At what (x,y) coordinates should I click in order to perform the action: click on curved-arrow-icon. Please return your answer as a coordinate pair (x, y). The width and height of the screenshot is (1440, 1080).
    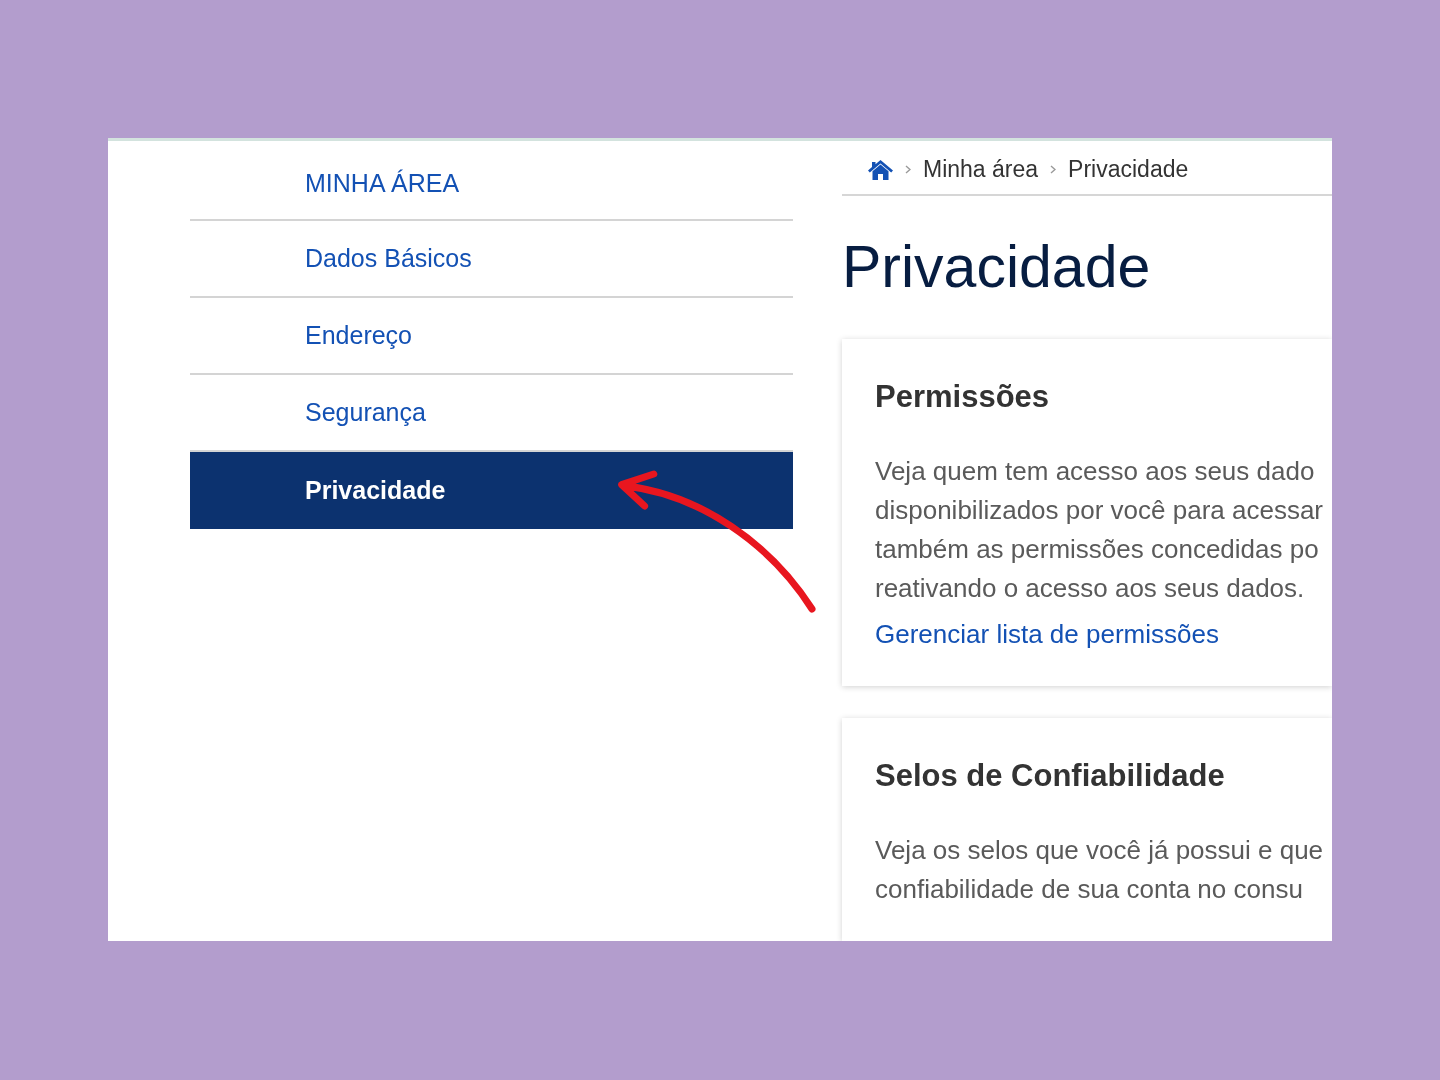
    Looking at the image, I should click on (716, 541).